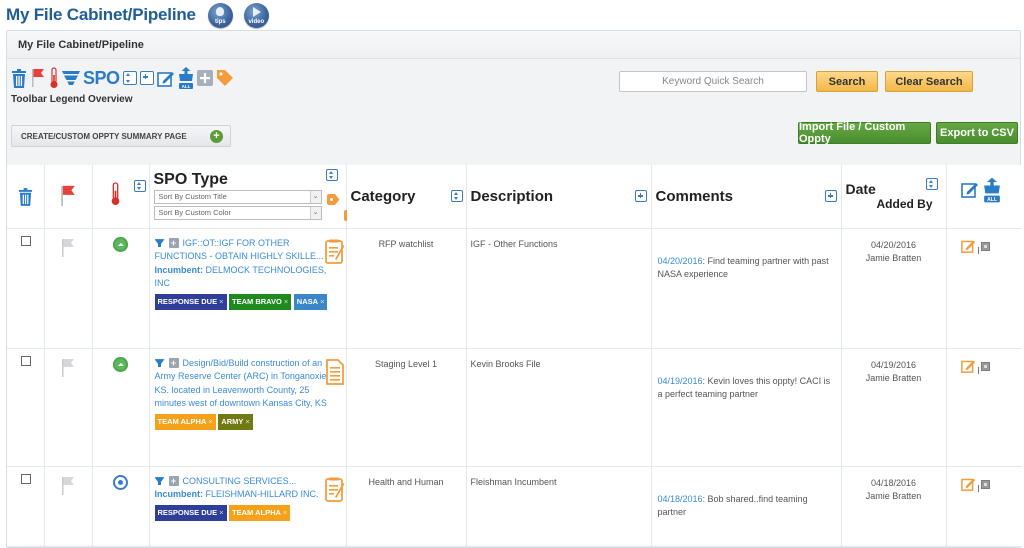  What do you see at coordinates (182, 421) in the screenshot?
I see `tag-label: TEAM ALPHA` at bounding box center [182, 421].